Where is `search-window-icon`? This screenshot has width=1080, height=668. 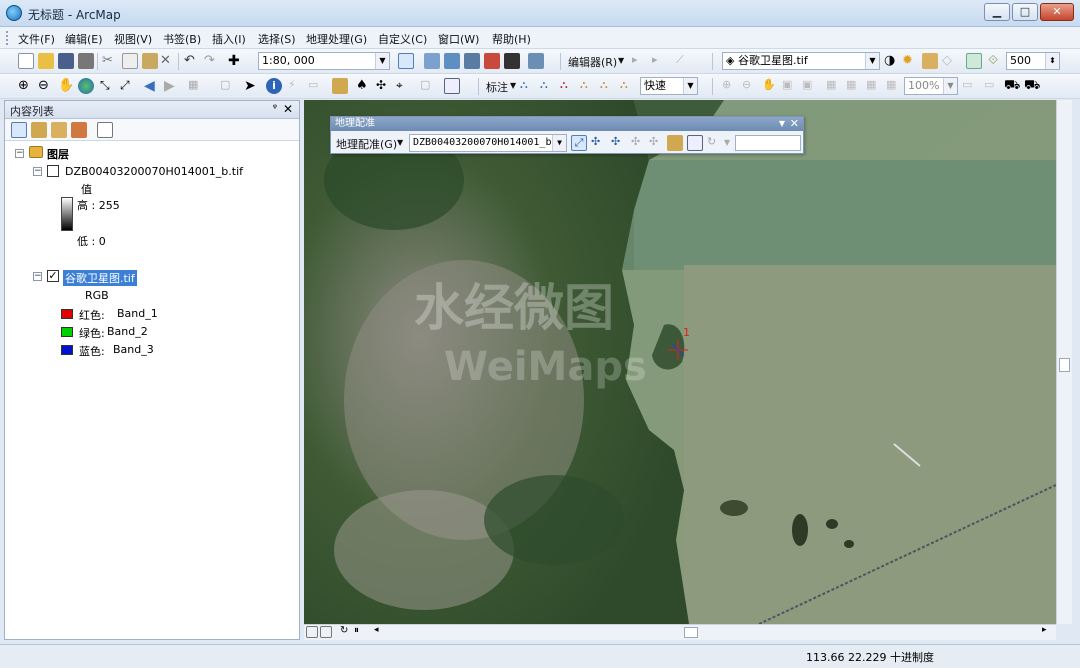
search-window-icon is located at coordinates (472, 61).